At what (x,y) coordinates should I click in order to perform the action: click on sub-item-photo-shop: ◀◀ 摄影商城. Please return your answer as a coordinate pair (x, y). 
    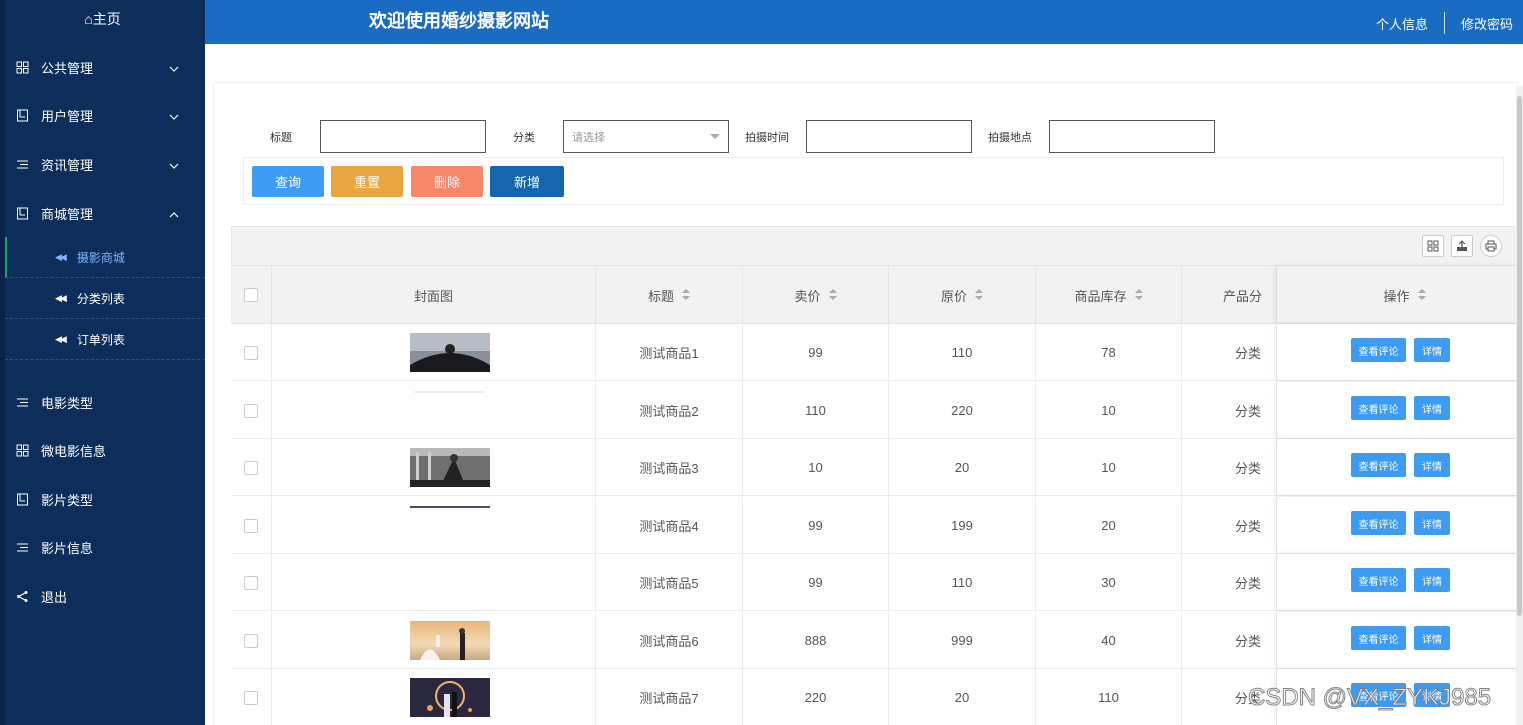
    Looking at the image, I should click on (105, 257).